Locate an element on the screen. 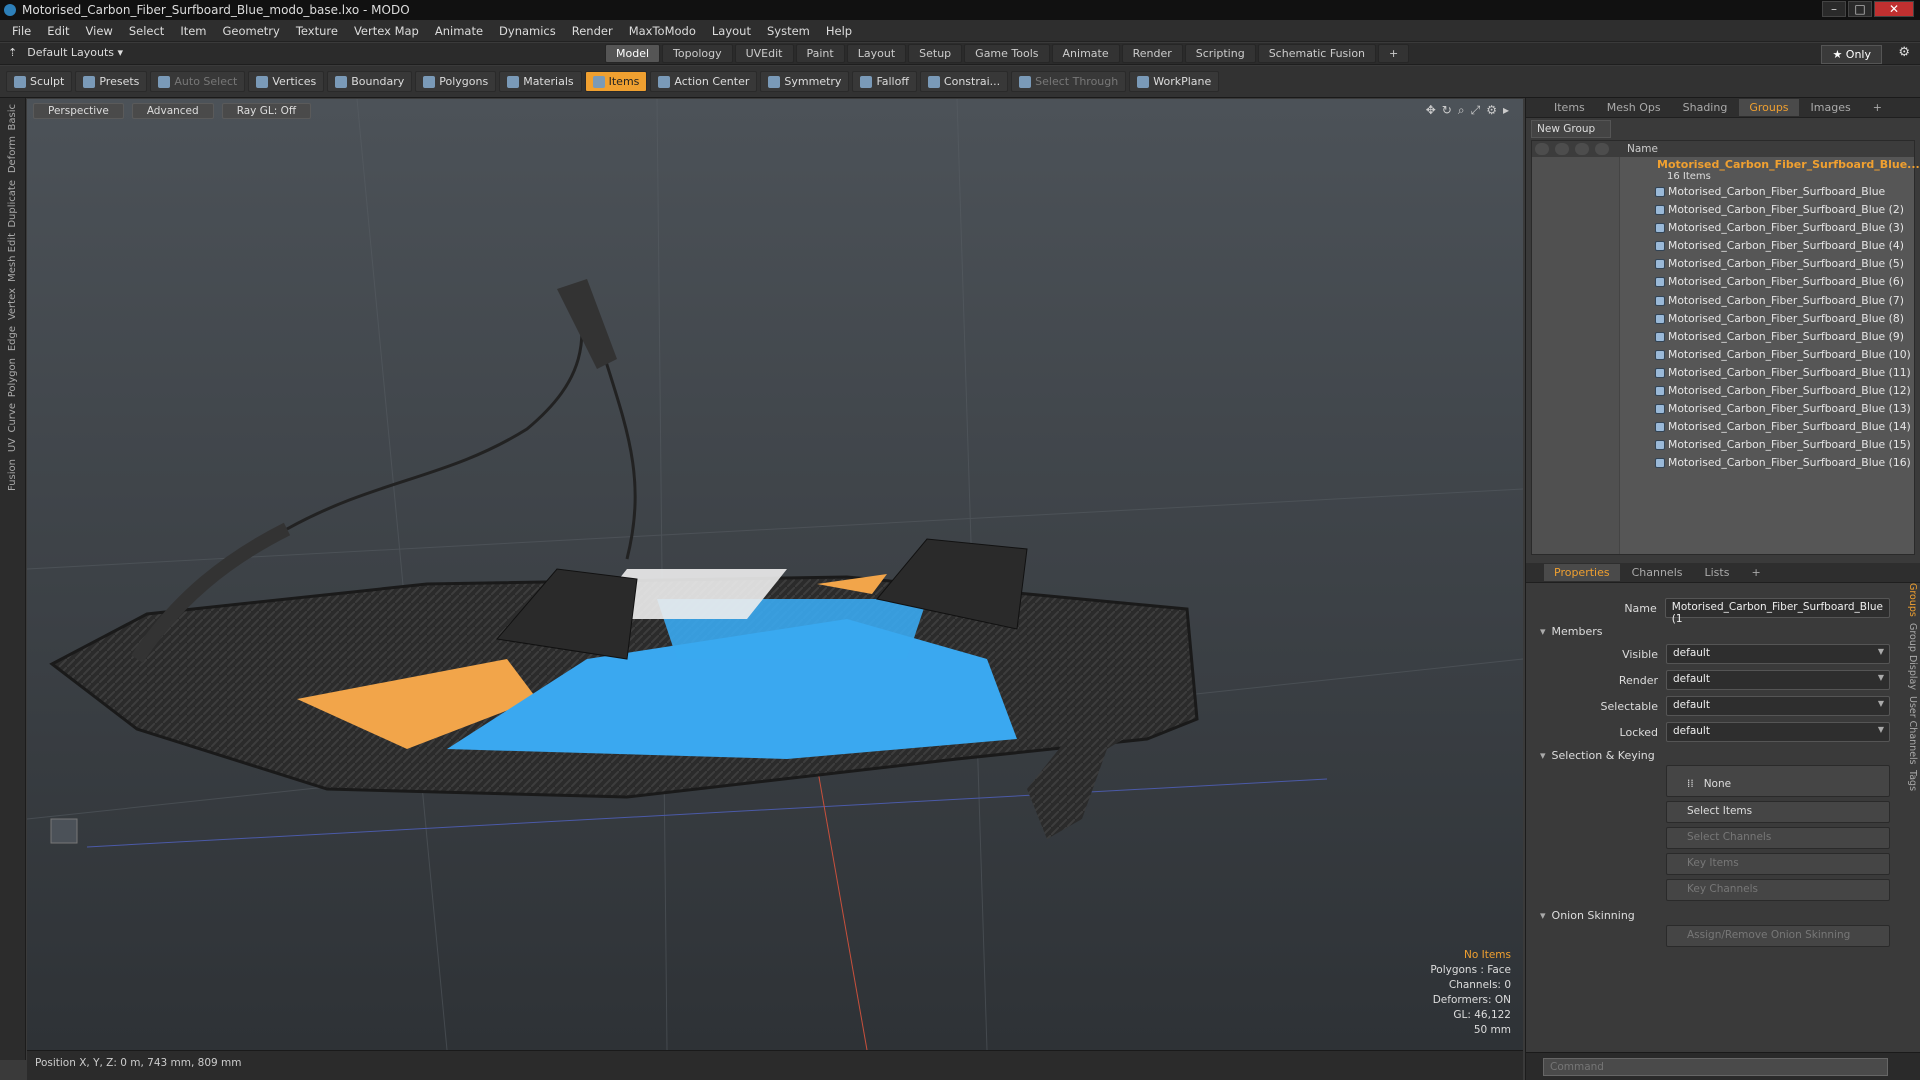  sidetab-tags: Tags is located at coordinates (1910, 780).